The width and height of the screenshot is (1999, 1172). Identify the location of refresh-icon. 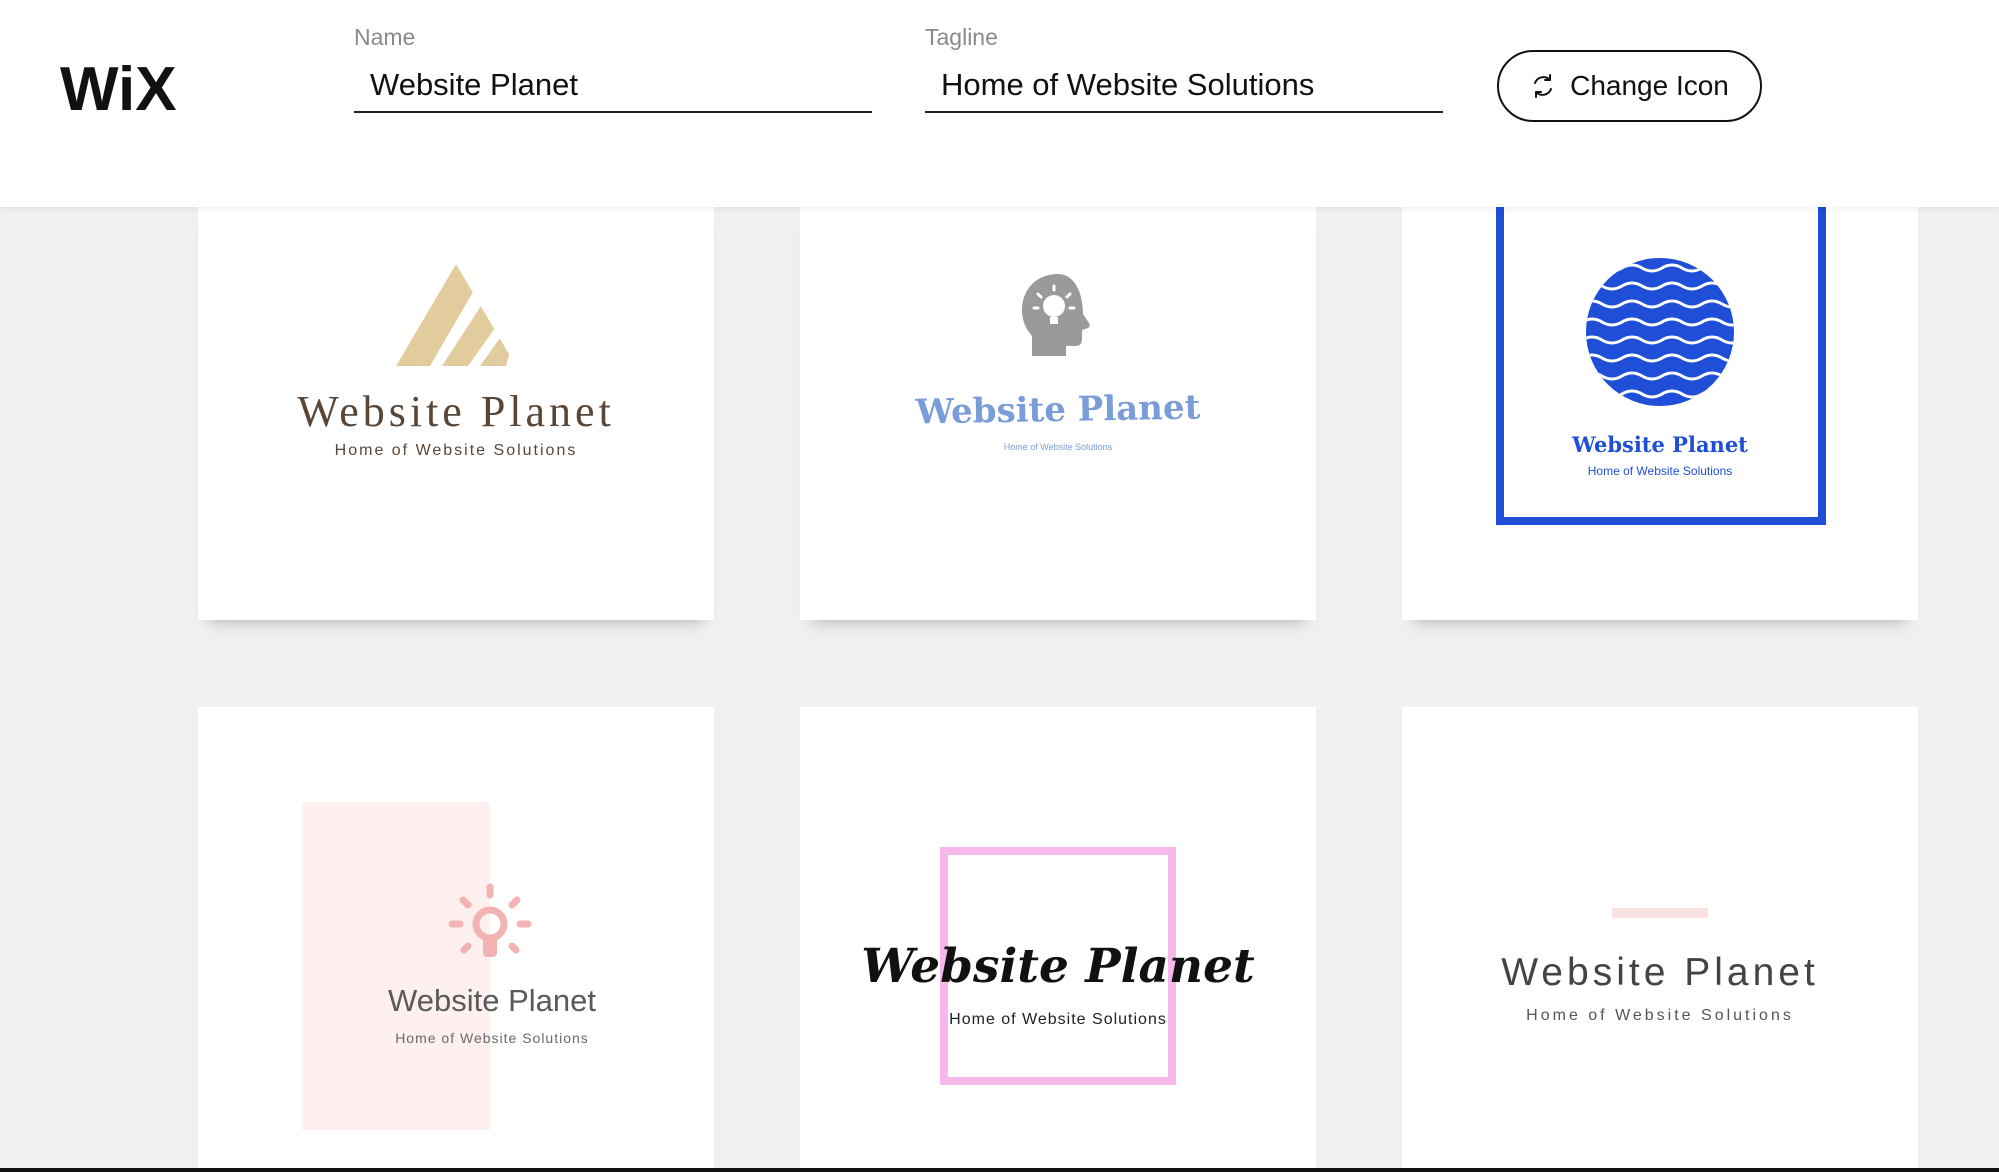
(1543, 86).